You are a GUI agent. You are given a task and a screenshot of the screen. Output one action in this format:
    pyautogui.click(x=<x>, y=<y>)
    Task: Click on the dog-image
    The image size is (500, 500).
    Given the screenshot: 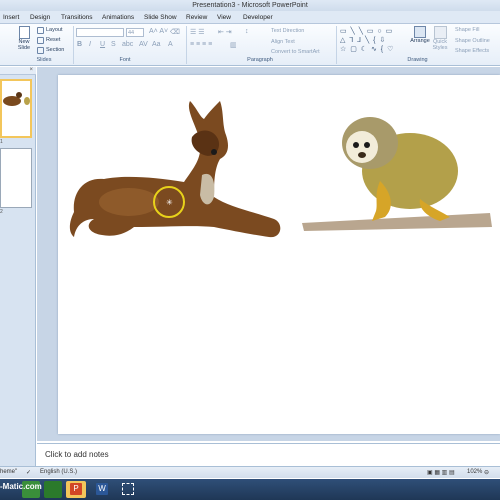 What is the action you would take?
    pyautogui.click(x=174, y=169)
    